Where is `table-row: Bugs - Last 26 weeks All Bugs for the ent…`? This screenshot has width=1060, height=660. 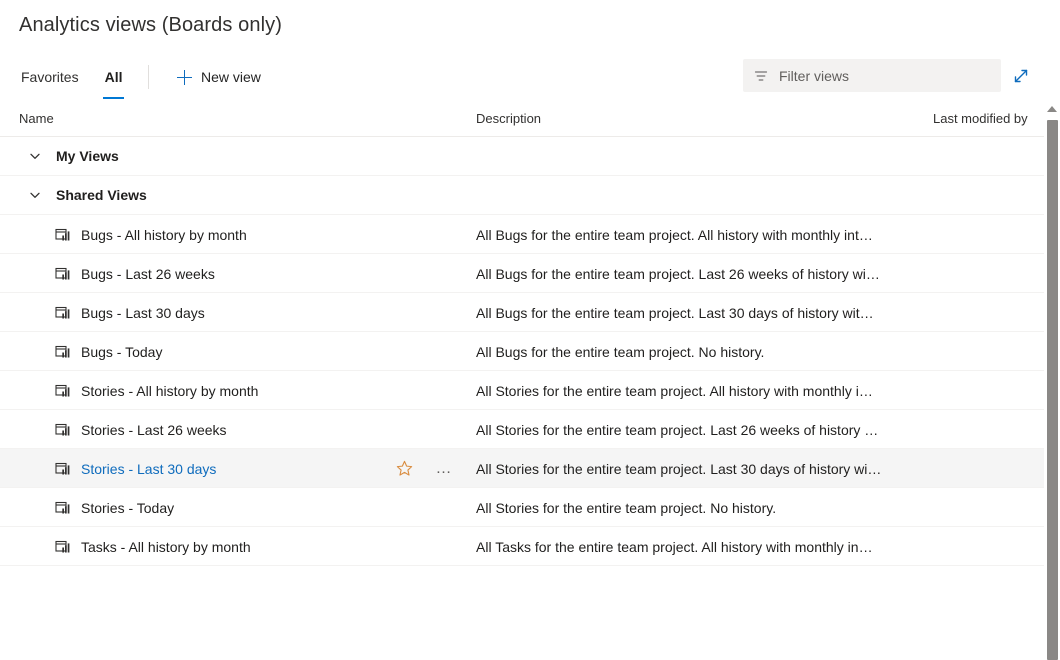 table-row: Bugs - Last 26 weeks All Bugs for the ent… is located at coordinates (530, 273).